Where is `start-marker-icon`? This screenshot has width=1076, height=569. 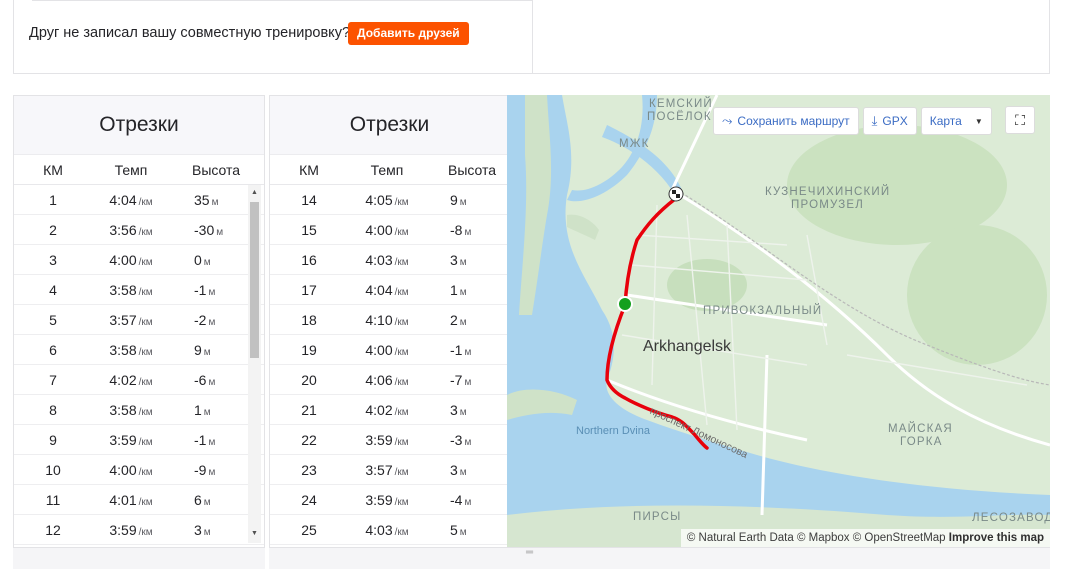 start-marker-icon is located at coordinates (625, 304).